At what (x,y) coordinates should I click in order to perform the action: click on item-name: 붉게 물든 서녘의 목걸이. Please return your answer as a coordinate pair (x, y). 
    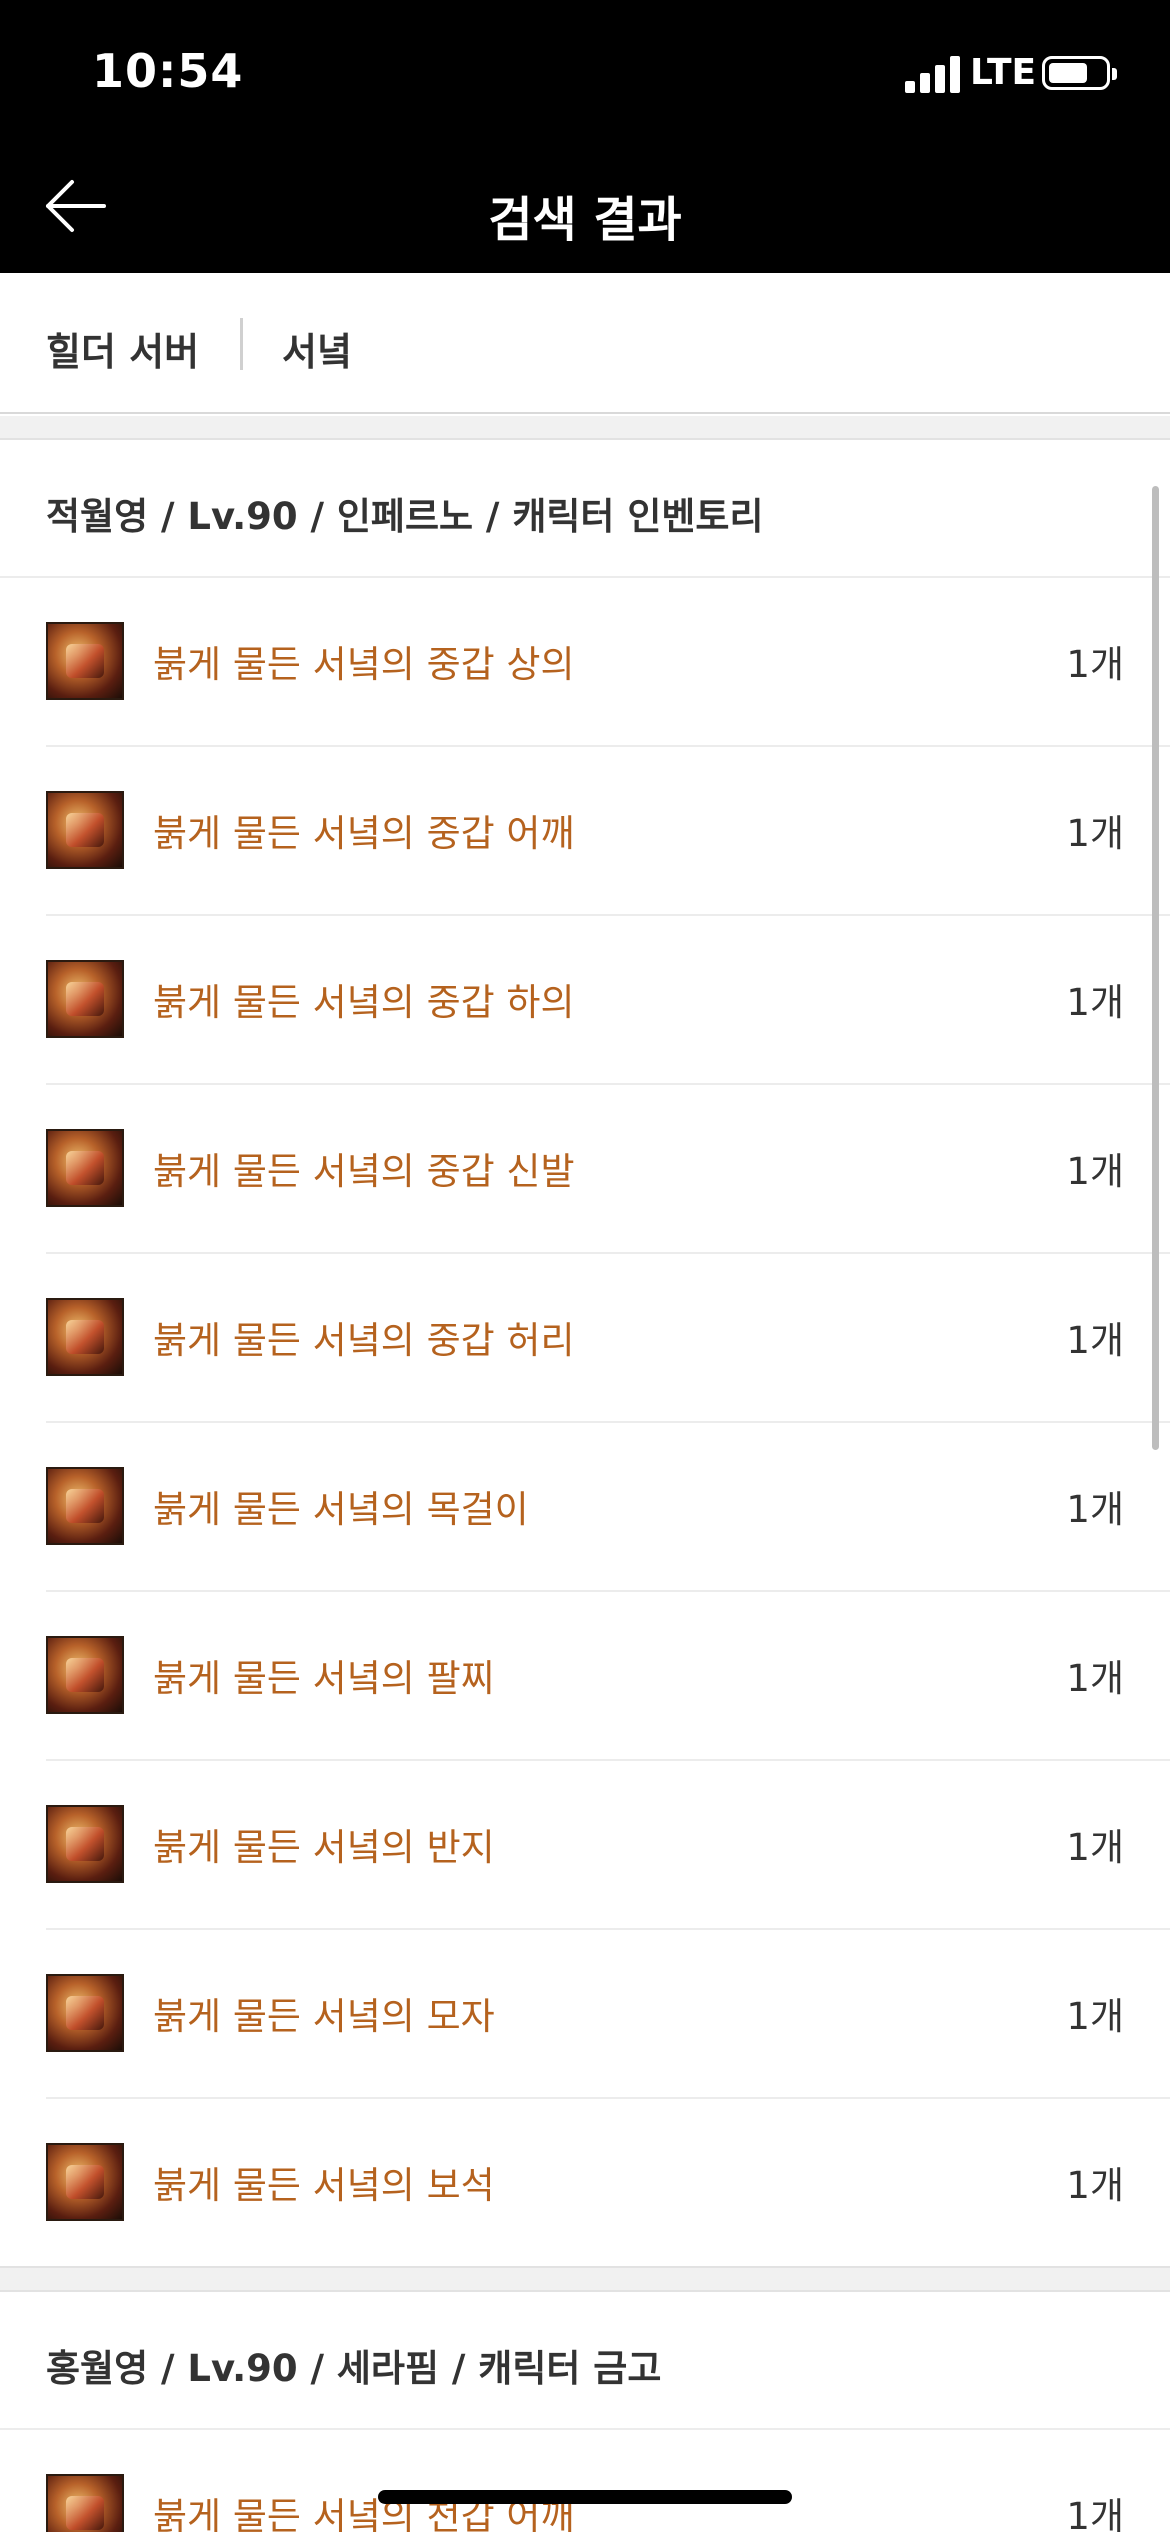
    Looking at the image, I should click on (341, 1509).